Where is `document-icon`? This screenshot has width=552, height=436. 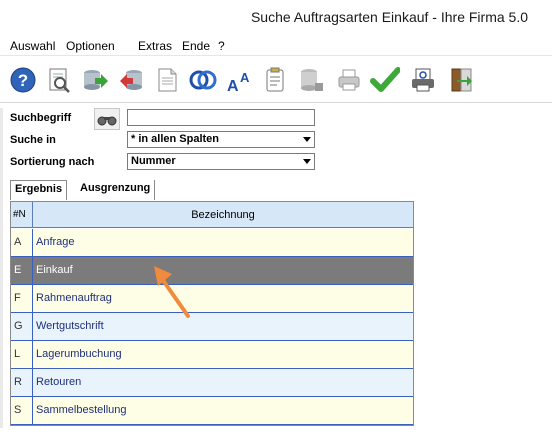
document-icon is located at coordinates (167, 80).